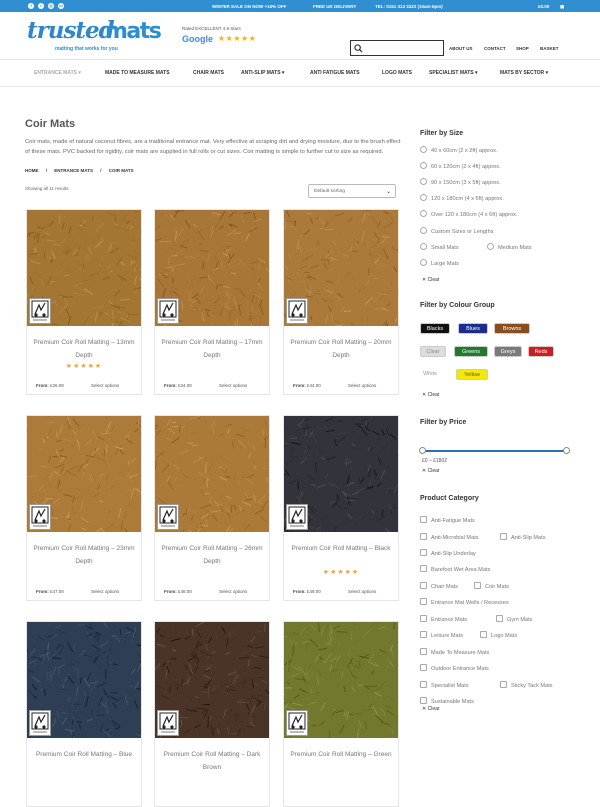 This screenshot has width=600, height=807. What do you see at coordinates (494, 451) in the screenshot?
I see `price-slider` at bounding box center [494, 451].